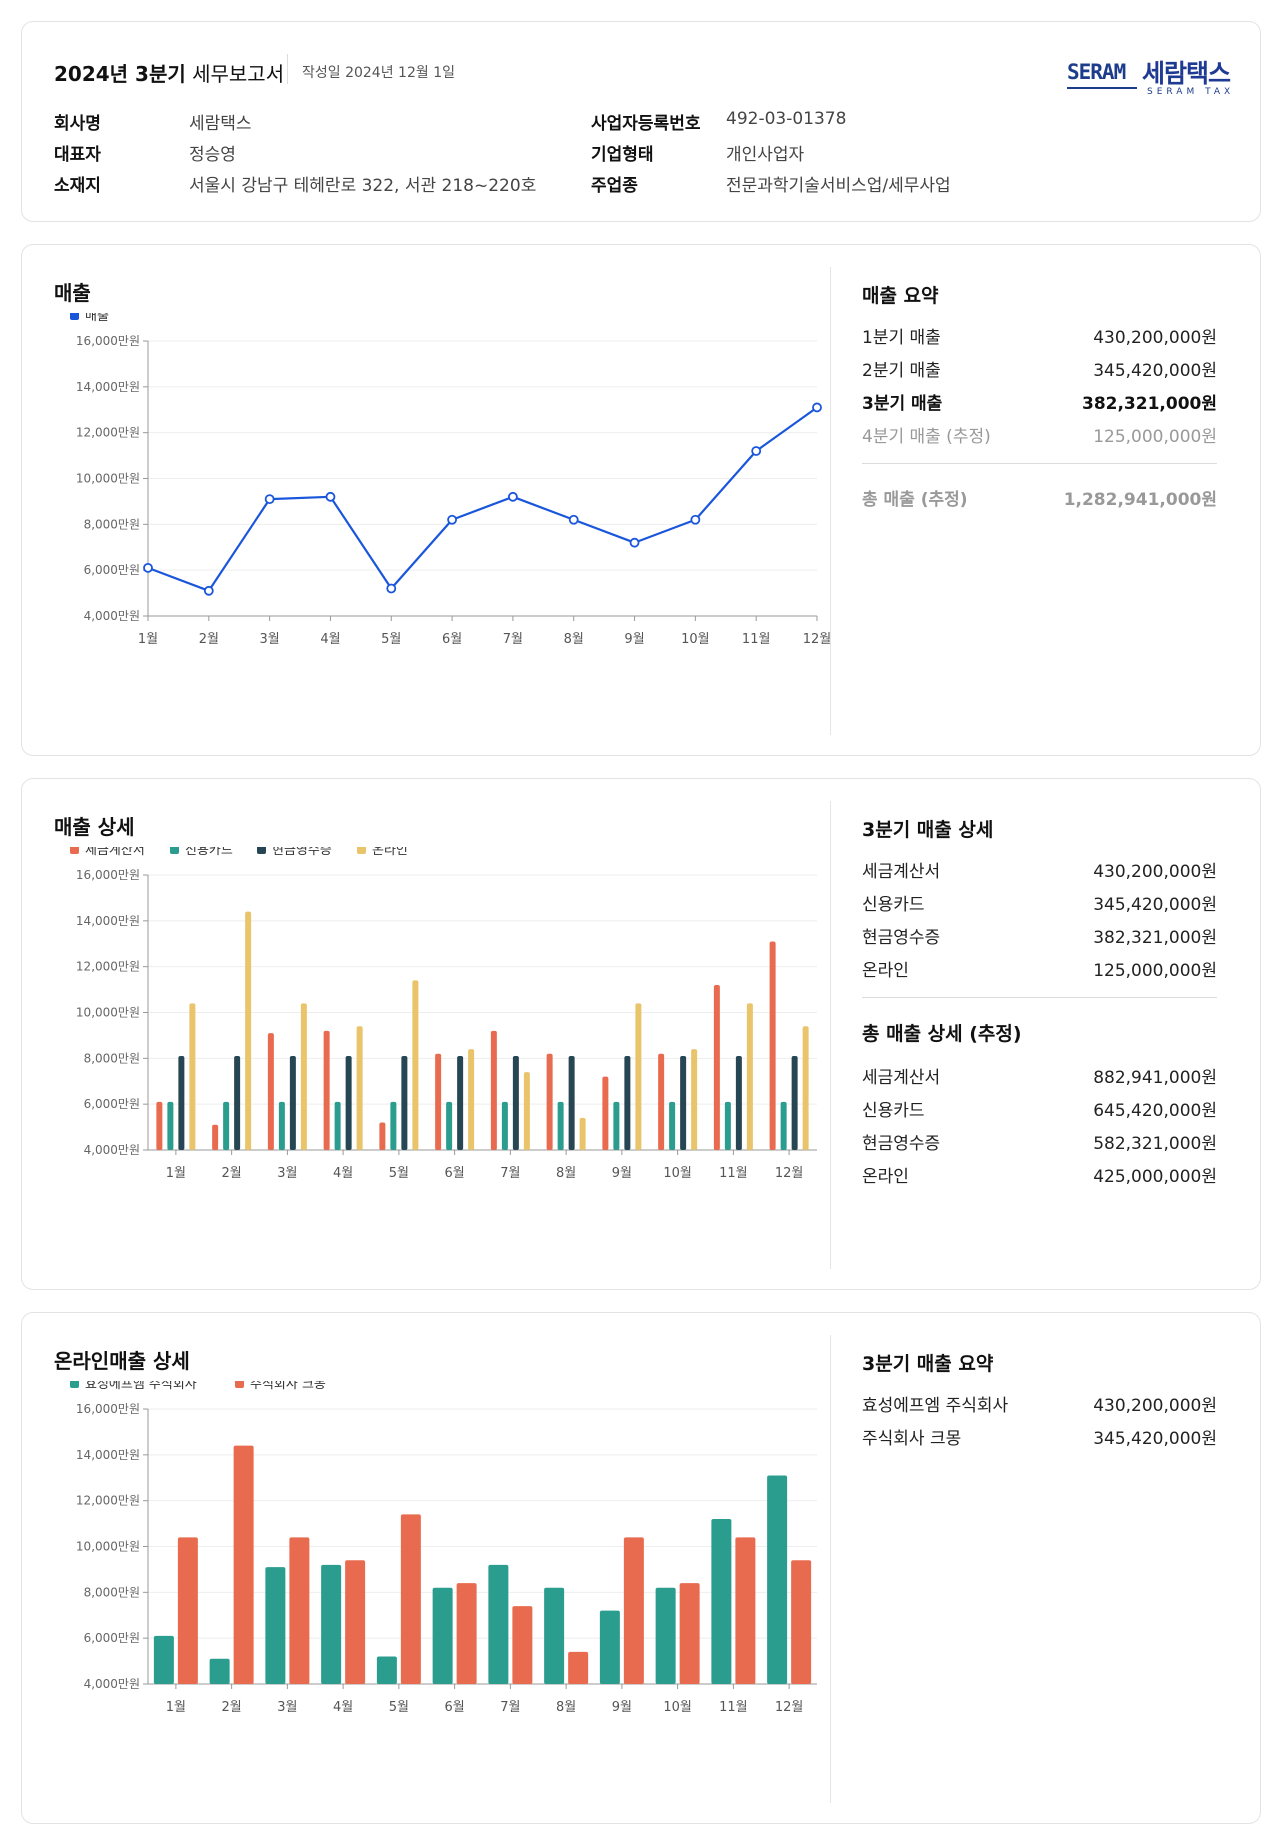 This screenshot has width=1280, height=1841. What do you see at coordinates (1155, 1439) in the screenshot?
I see `online-value: 345,420,000원` at bounding box center [1155, 1439].